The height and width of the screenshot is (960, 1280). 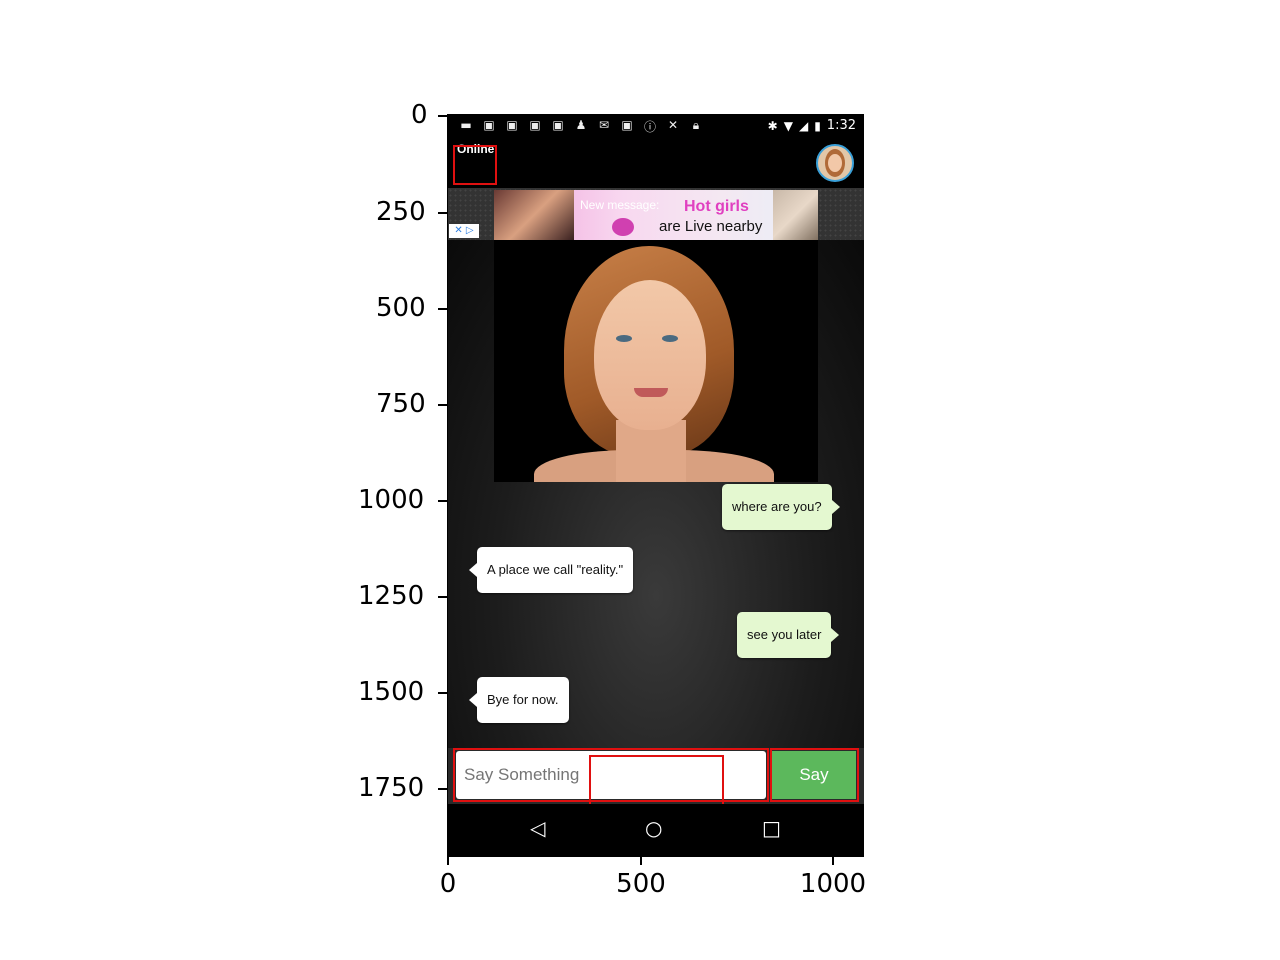 I want to click on message-bubble-sent: where are you?, so click(x=781, y=507).